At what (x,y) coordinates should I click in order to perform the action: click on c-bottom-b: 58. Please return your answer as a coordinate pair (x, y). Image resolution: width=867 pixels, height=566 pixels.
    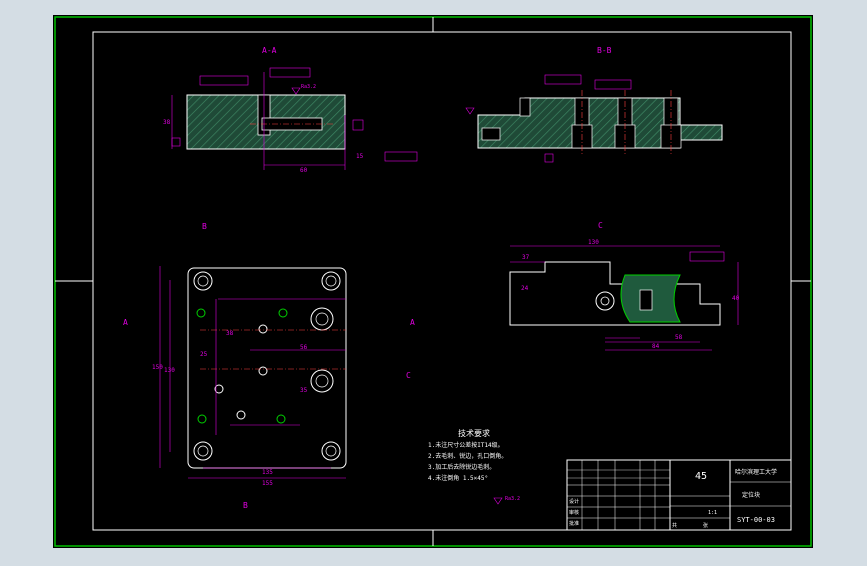
    Looking at the image, I should click on (679, 337).